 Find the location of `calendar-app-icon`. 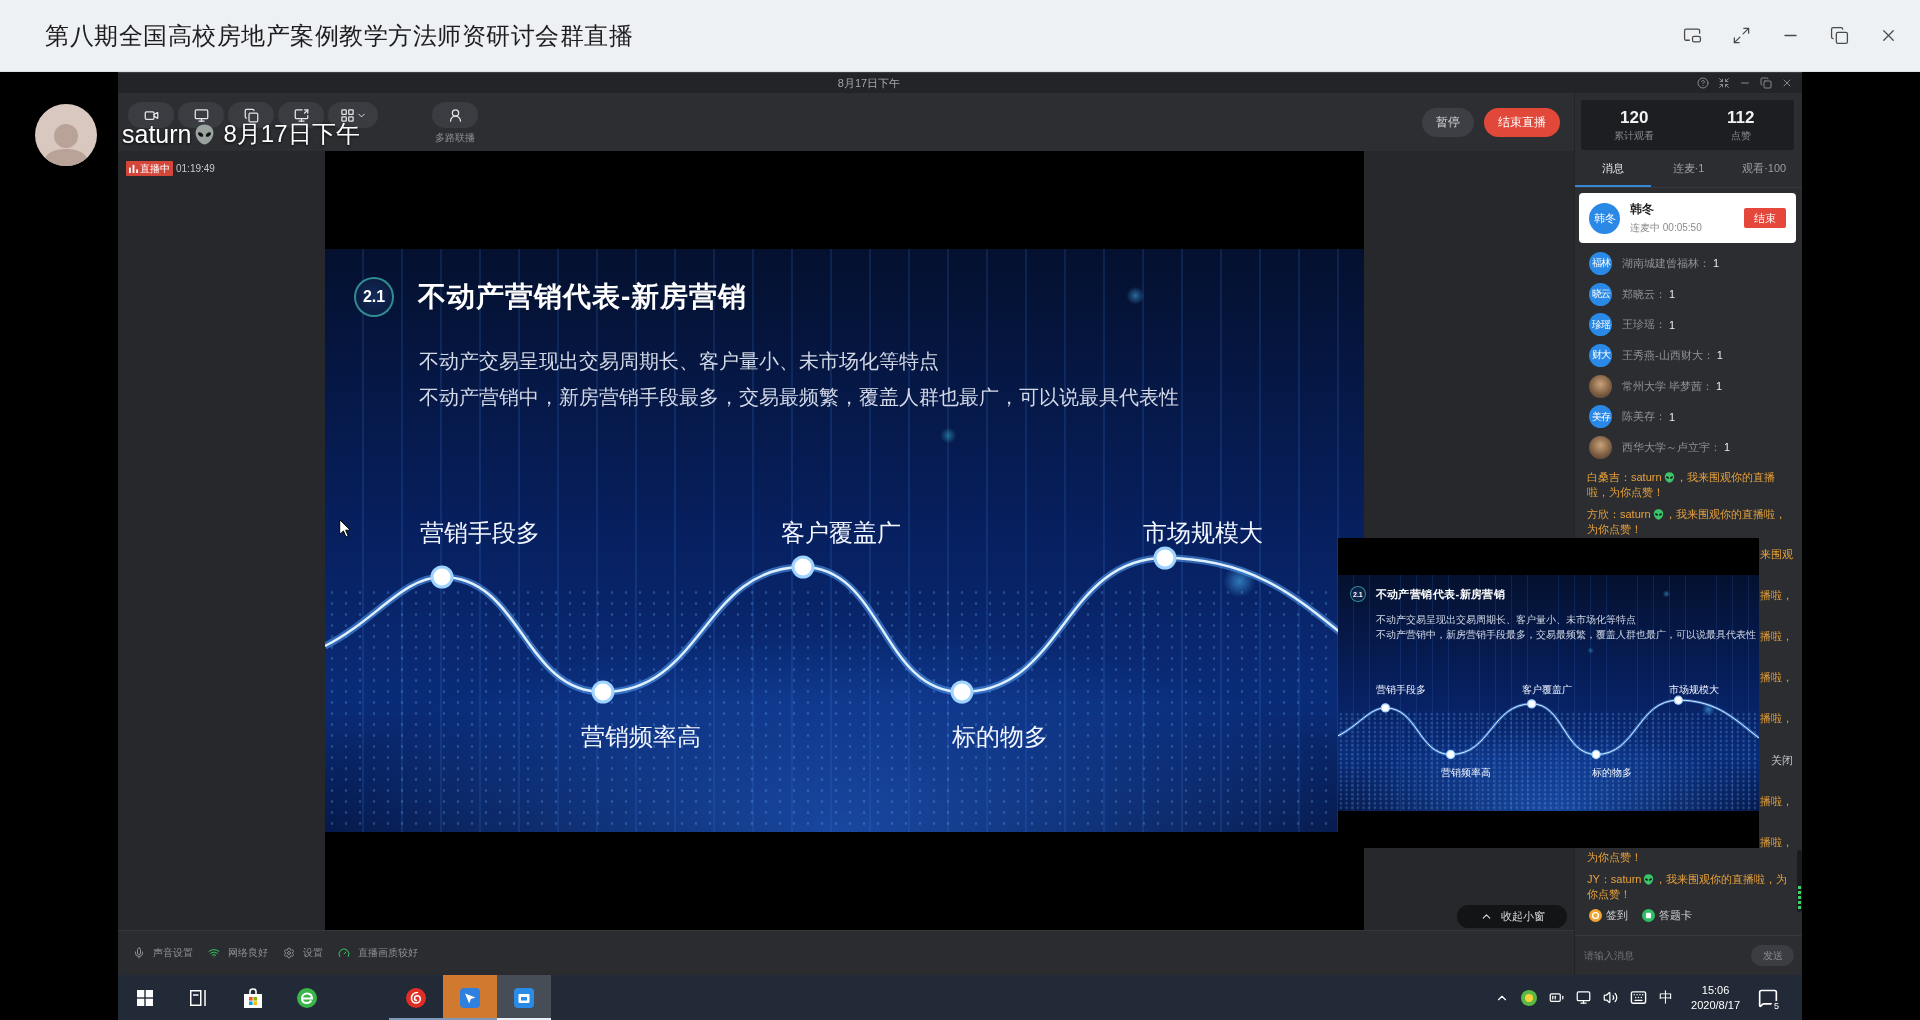

calendar-app-icon is located at coordinates (524, 997).